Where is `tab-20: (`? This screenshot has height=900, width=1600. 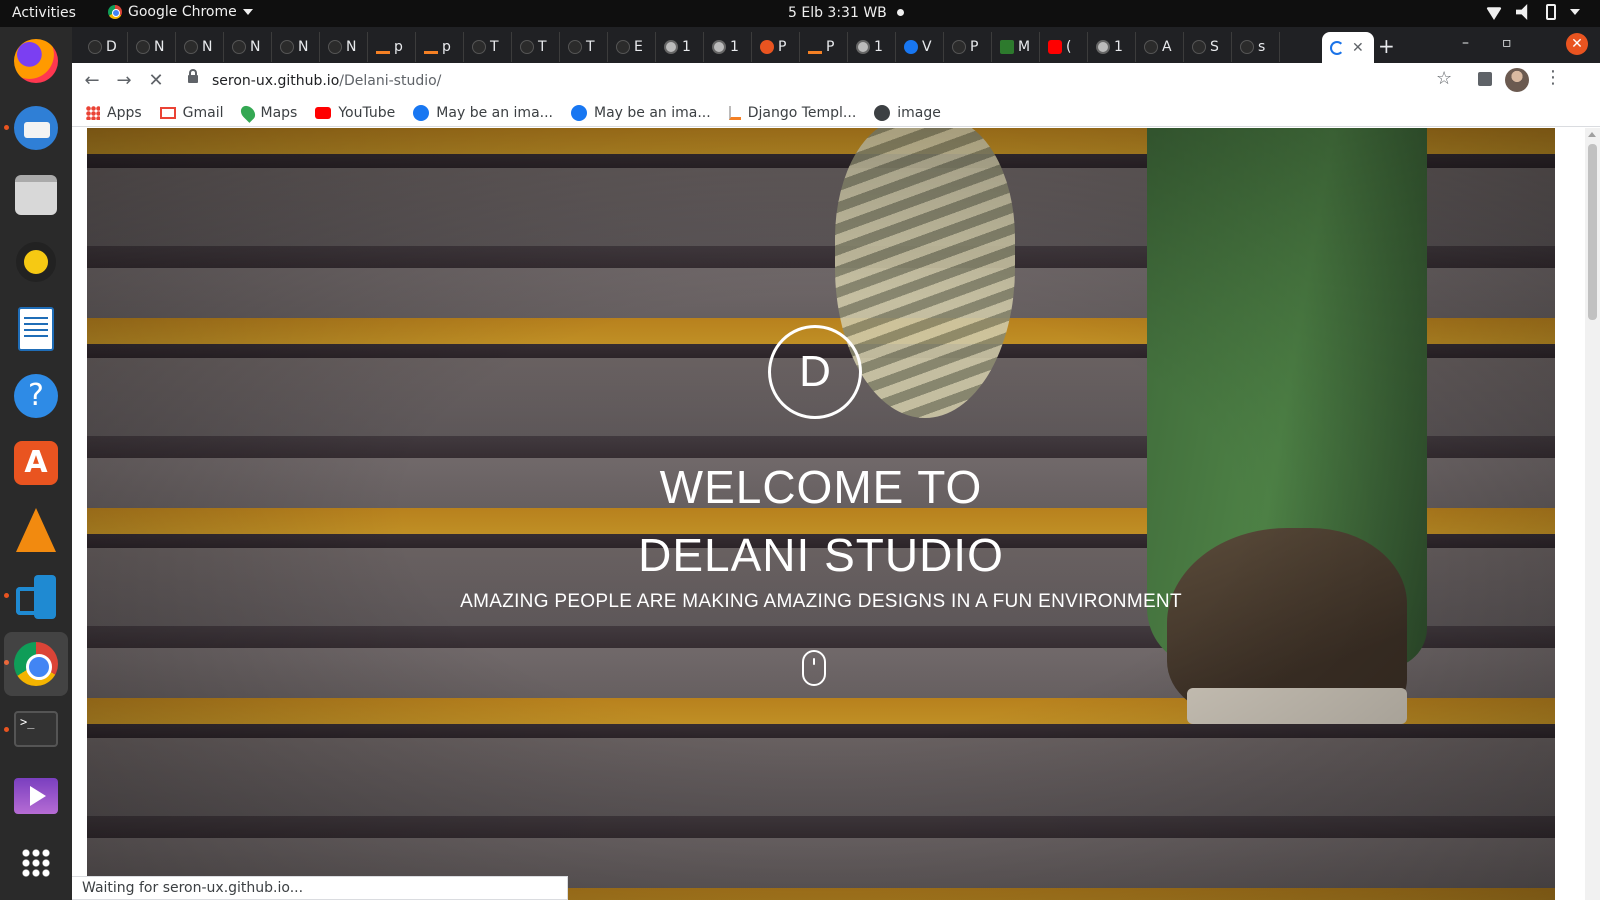 tab-20: ( is located at coordinates (1064, 47).